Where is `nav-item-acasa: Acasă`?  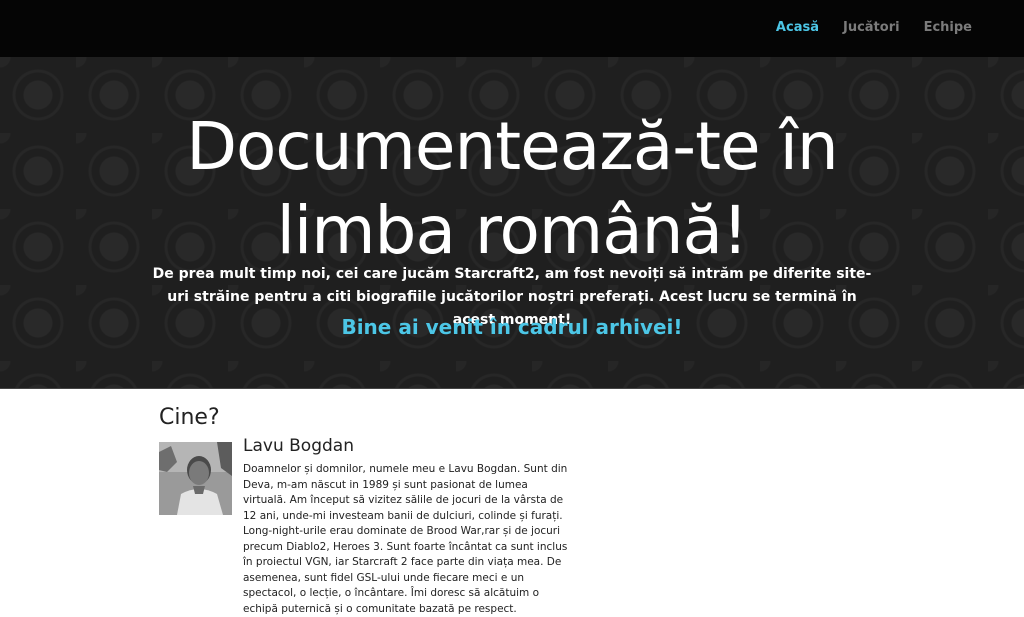 nav-item-acasa: Acasă is located at coordinates (797, 27).